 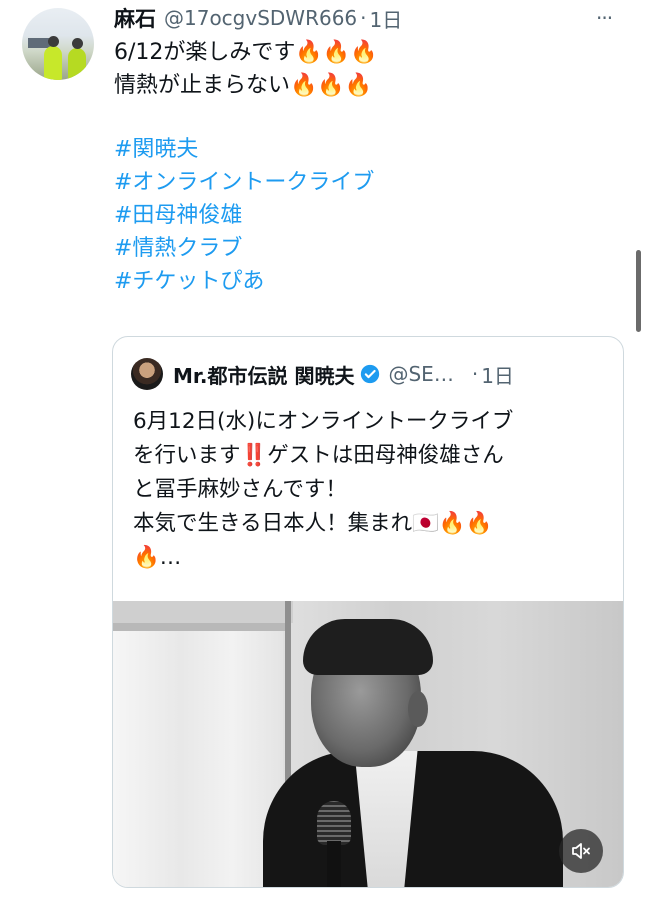 I want to click on verified-badge-icon, so click(x=370, y=374).